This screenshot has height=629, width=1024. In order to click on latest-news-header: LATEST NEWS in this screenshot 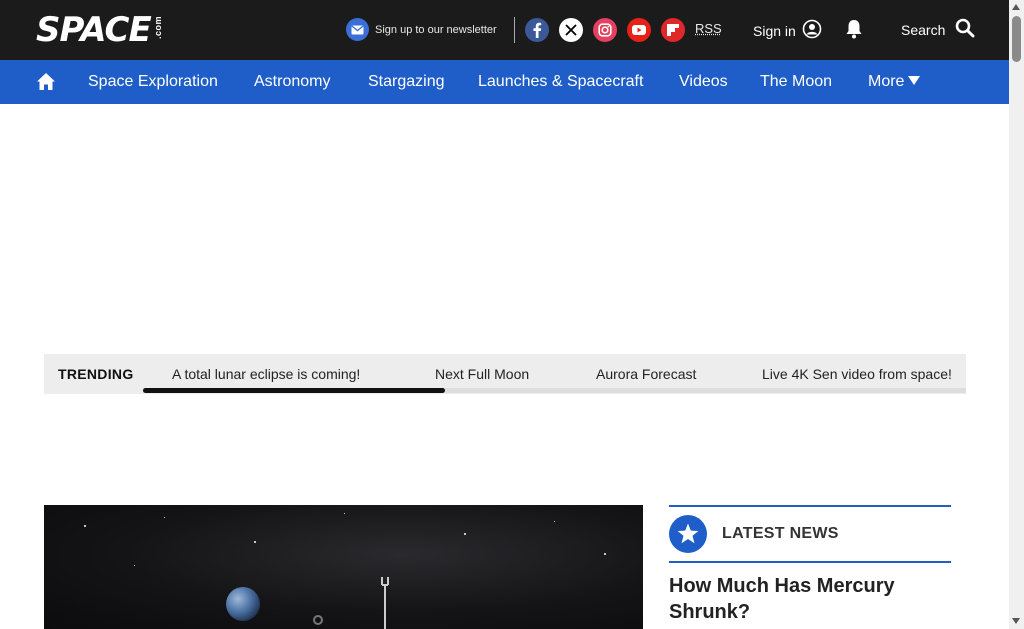, I will do `click(810, 535)`.